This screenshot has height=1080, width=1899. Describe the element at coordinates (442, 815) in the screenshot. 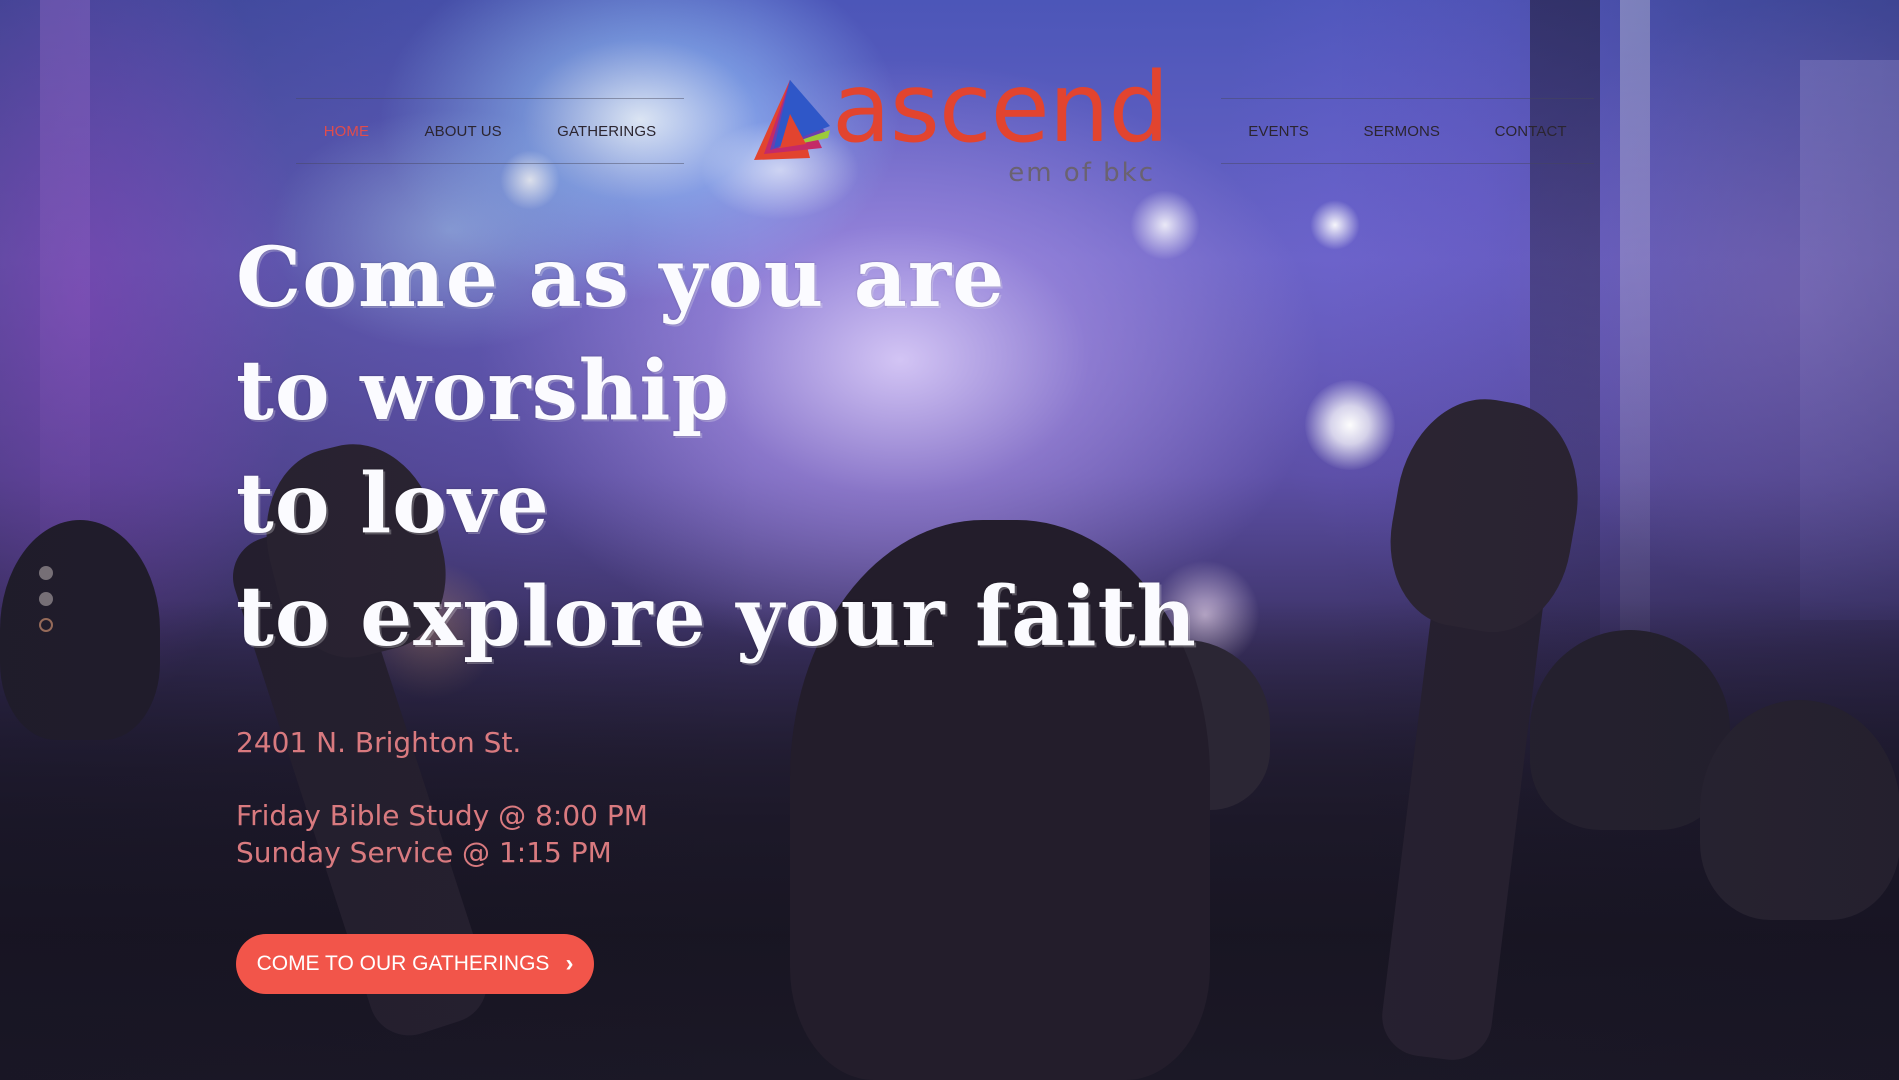

I see `schedule-friday: Friday Bible Study @ 8:00 PM` at that location.